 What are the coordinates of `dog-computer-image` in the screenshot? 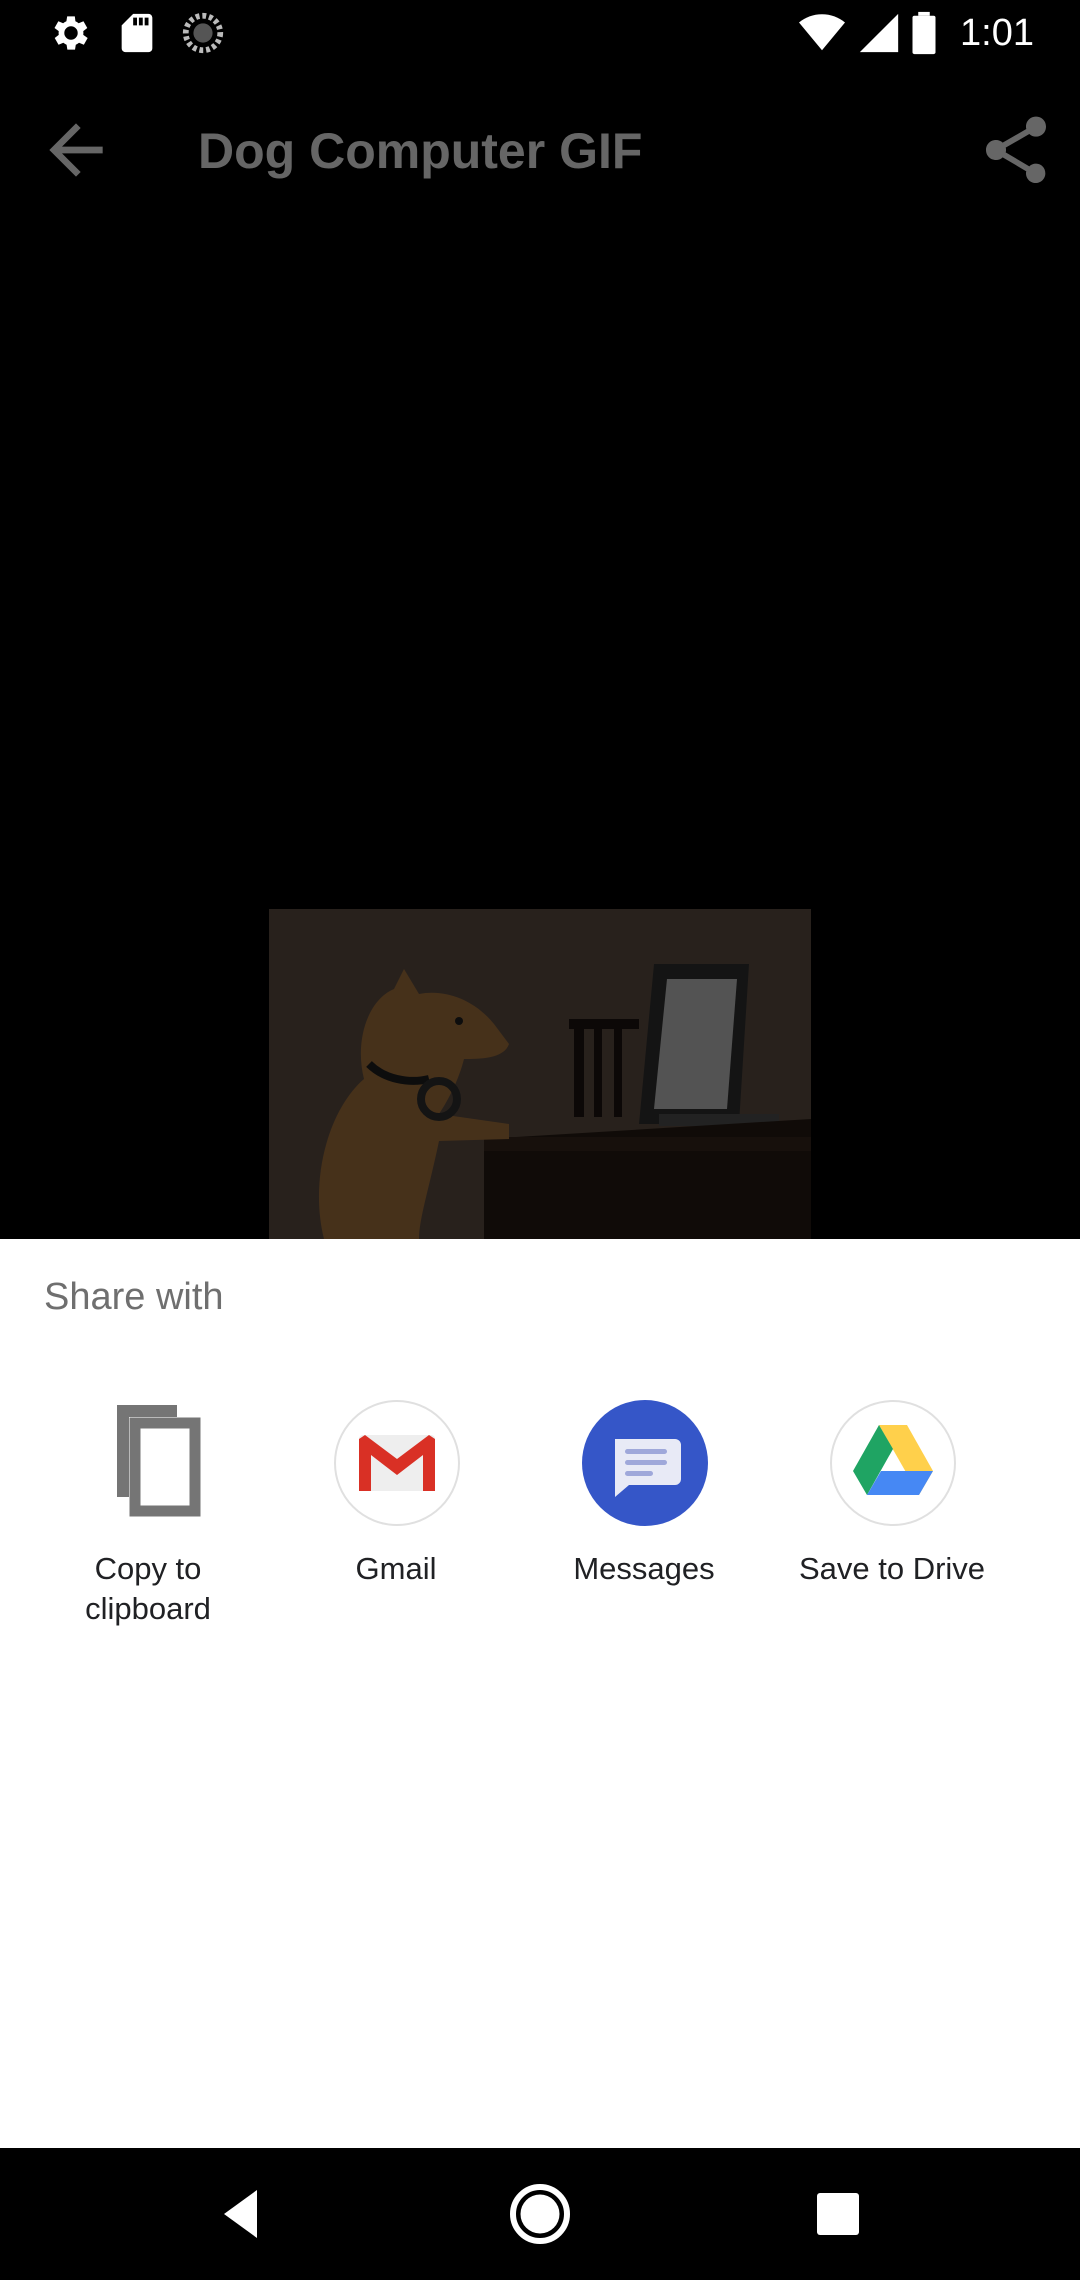 It's located at (540, 1074).